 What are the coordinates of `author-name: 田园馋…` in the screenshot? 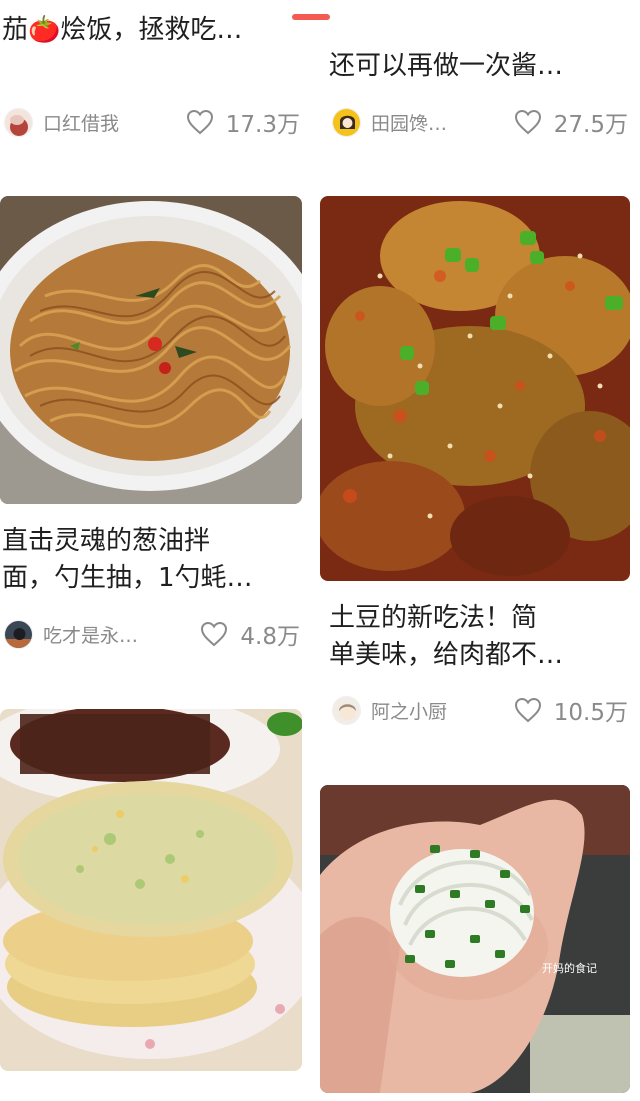 It's located at (409, 122).